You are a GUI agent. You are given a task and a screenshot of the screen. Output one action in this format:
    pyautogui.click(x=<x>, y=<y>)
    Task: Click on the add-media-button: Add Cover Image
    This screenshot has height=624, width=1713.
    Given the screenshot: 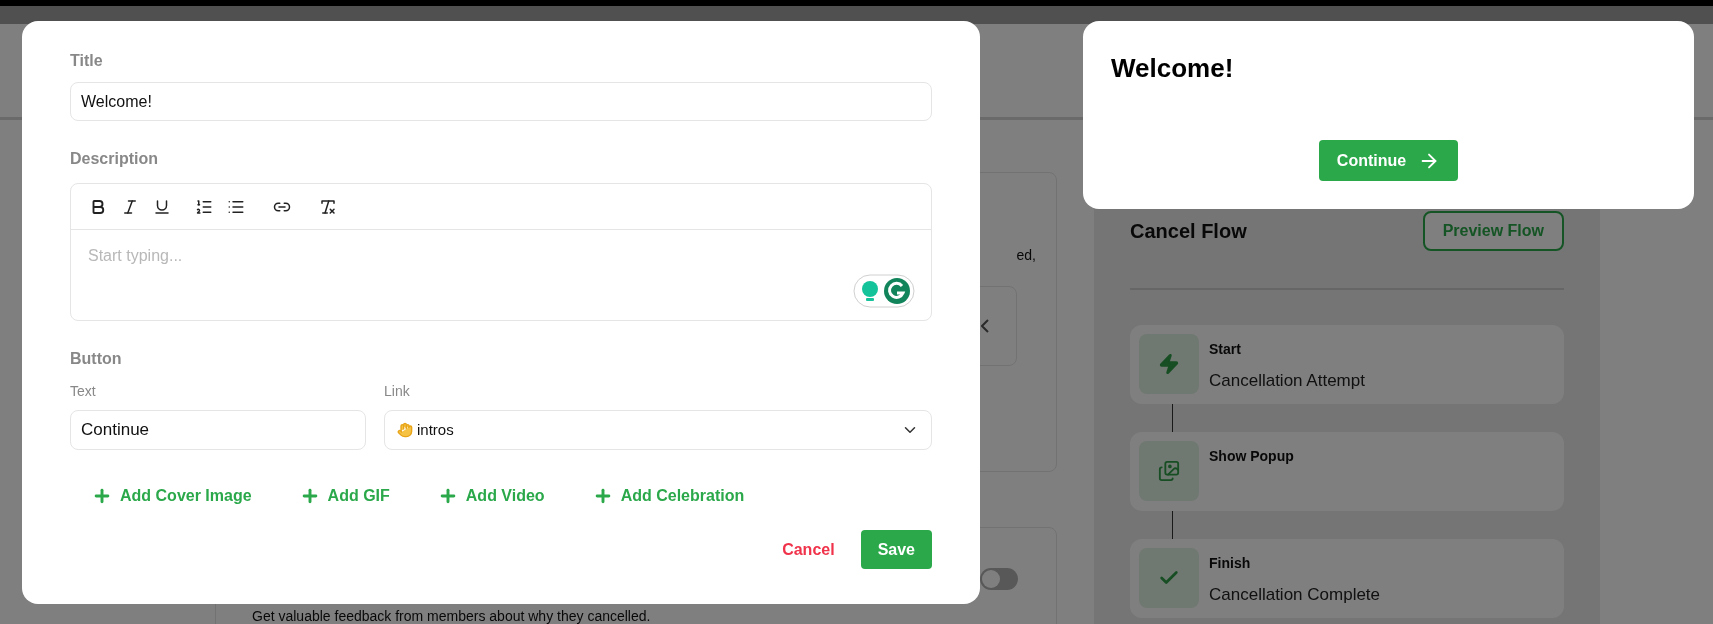 What is the action you would take?
    pyautogui.click(x=172, y=496)
    